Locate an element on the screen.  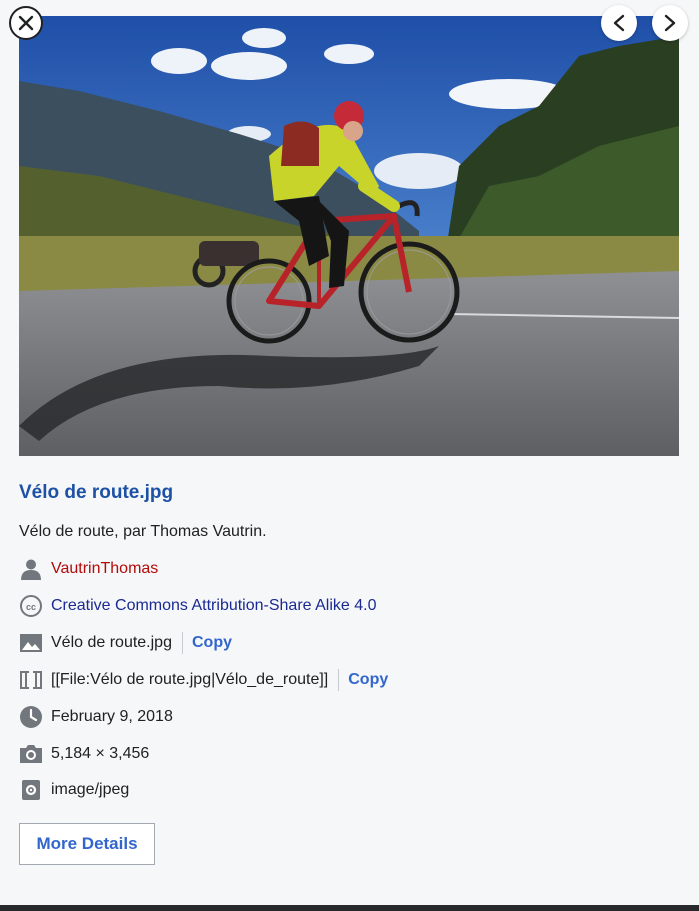
file-description: Vélo de route, par Thomas Vautrin. is located at coordinates (143, 531).